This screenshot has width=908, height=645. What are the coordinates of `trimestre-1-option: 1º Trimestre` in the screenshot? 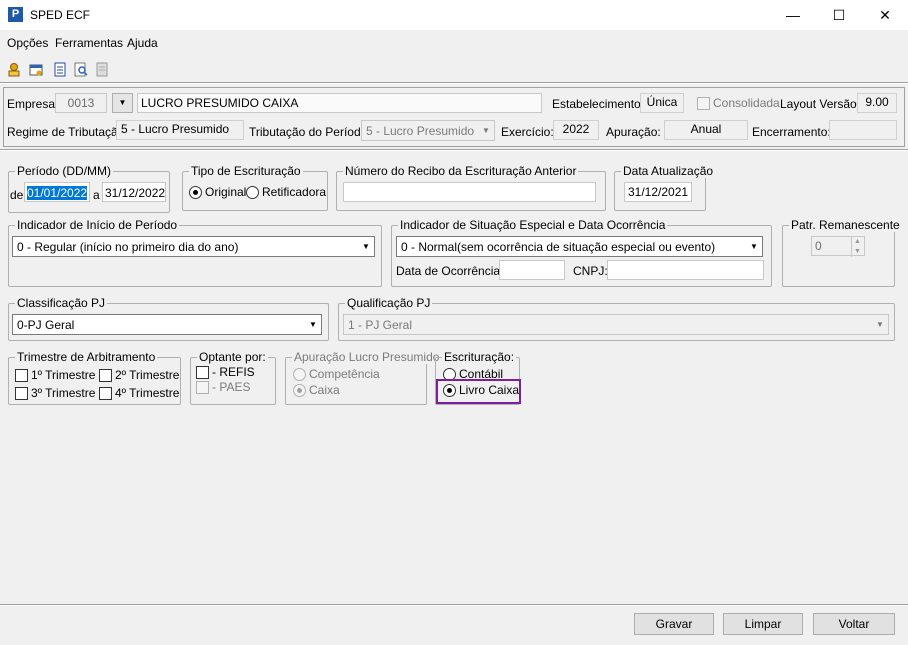 It's located at (55, 375).